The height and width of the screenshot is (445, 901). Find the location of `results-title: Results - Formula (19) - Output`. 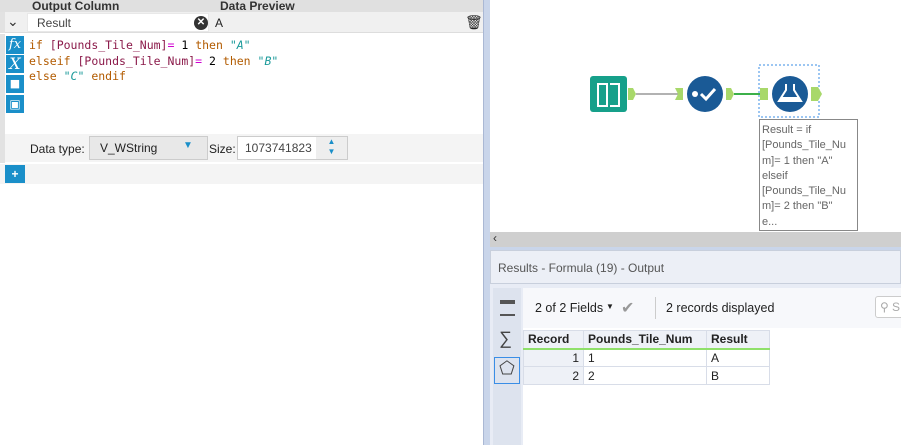

results-title: Results - Formula (19) - Output is located at coordinates (581, 268).